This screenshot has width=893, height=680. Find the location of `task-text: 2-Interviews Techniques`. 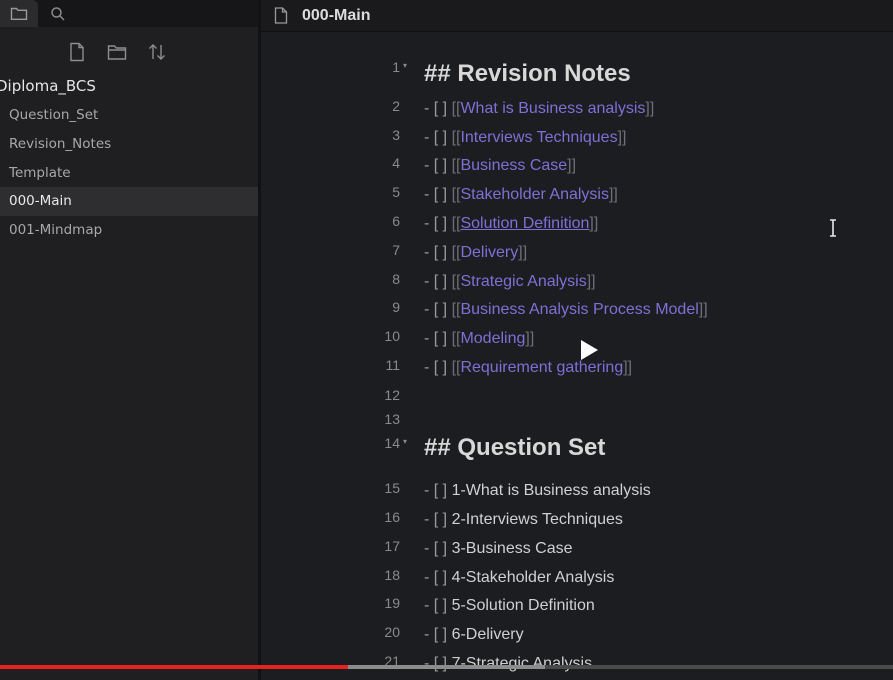

task-text: 2-Interviews Techniques is located at coordinates (537, 519).